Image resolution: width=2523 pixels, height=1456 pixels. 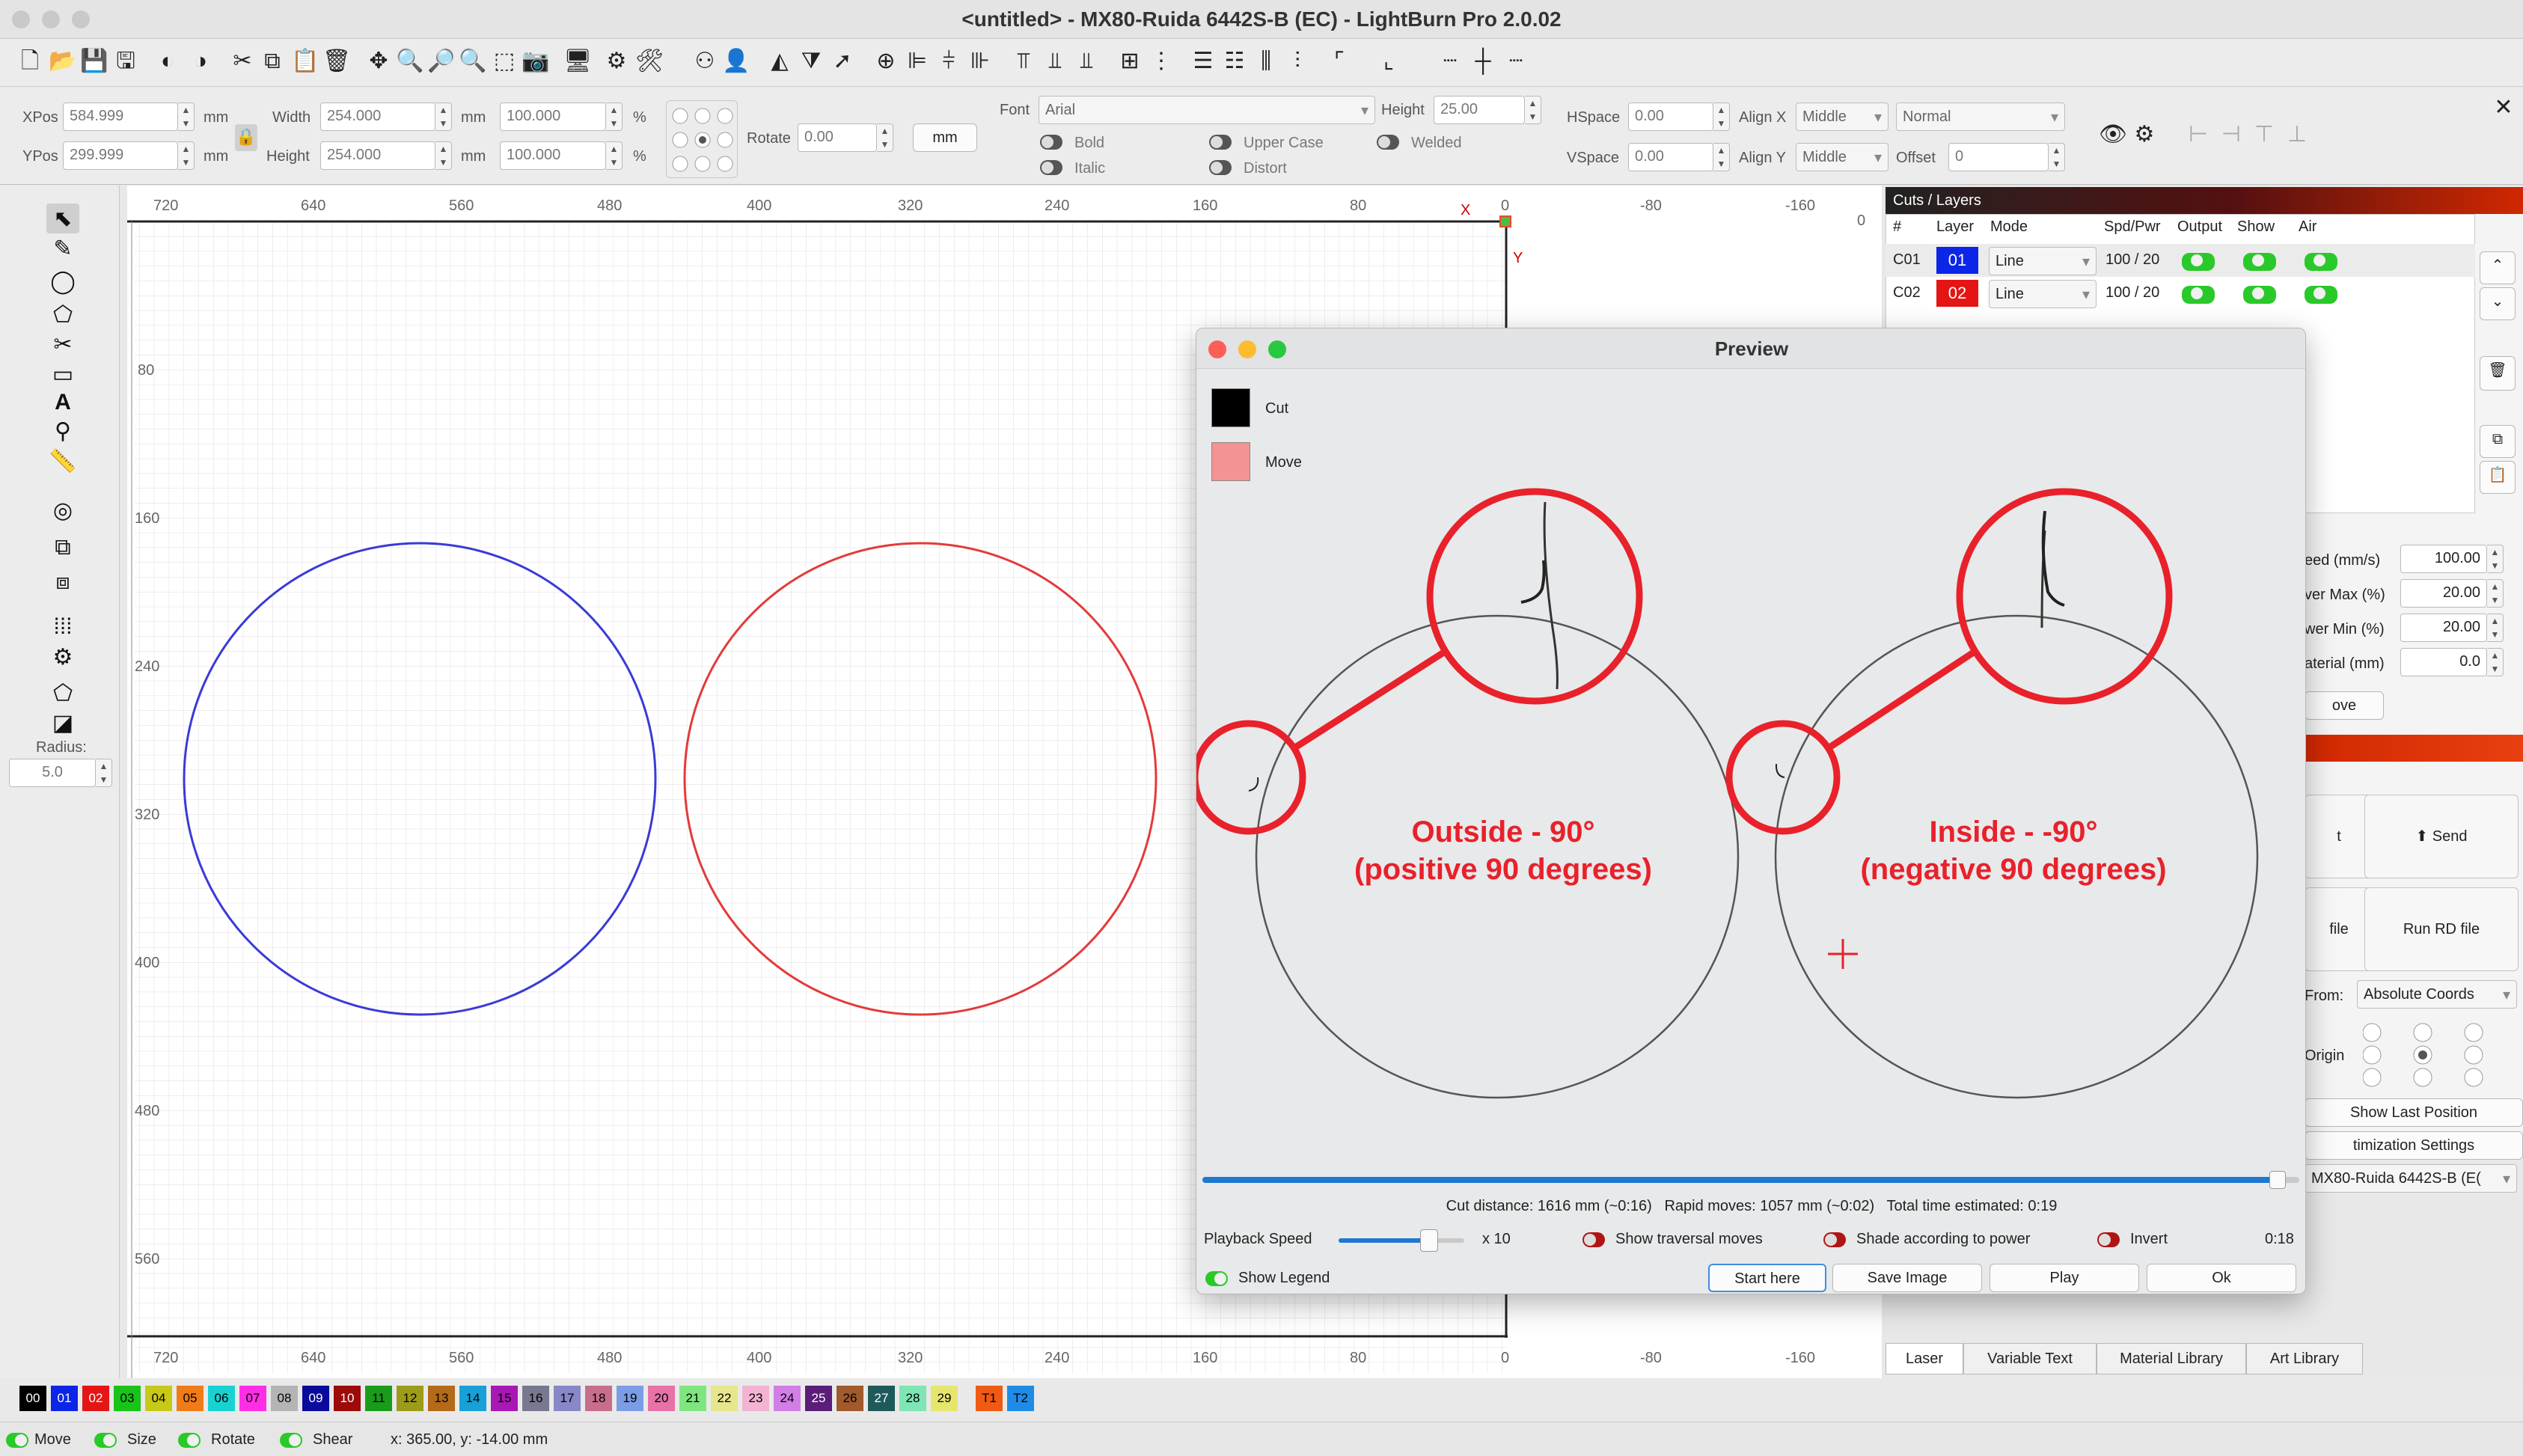 I want to click on text-tool-icon: A, so click(x=62, y=402).